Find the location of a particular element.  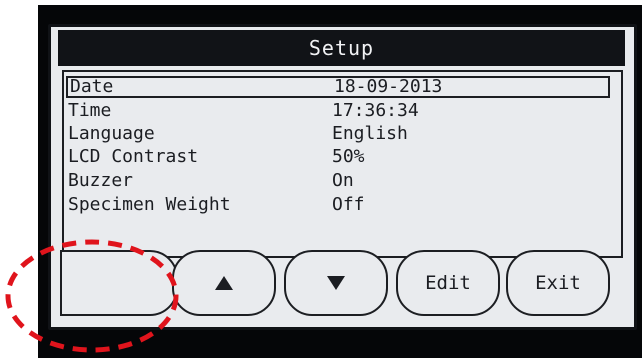

up-button is located at coordinates (224, 283).